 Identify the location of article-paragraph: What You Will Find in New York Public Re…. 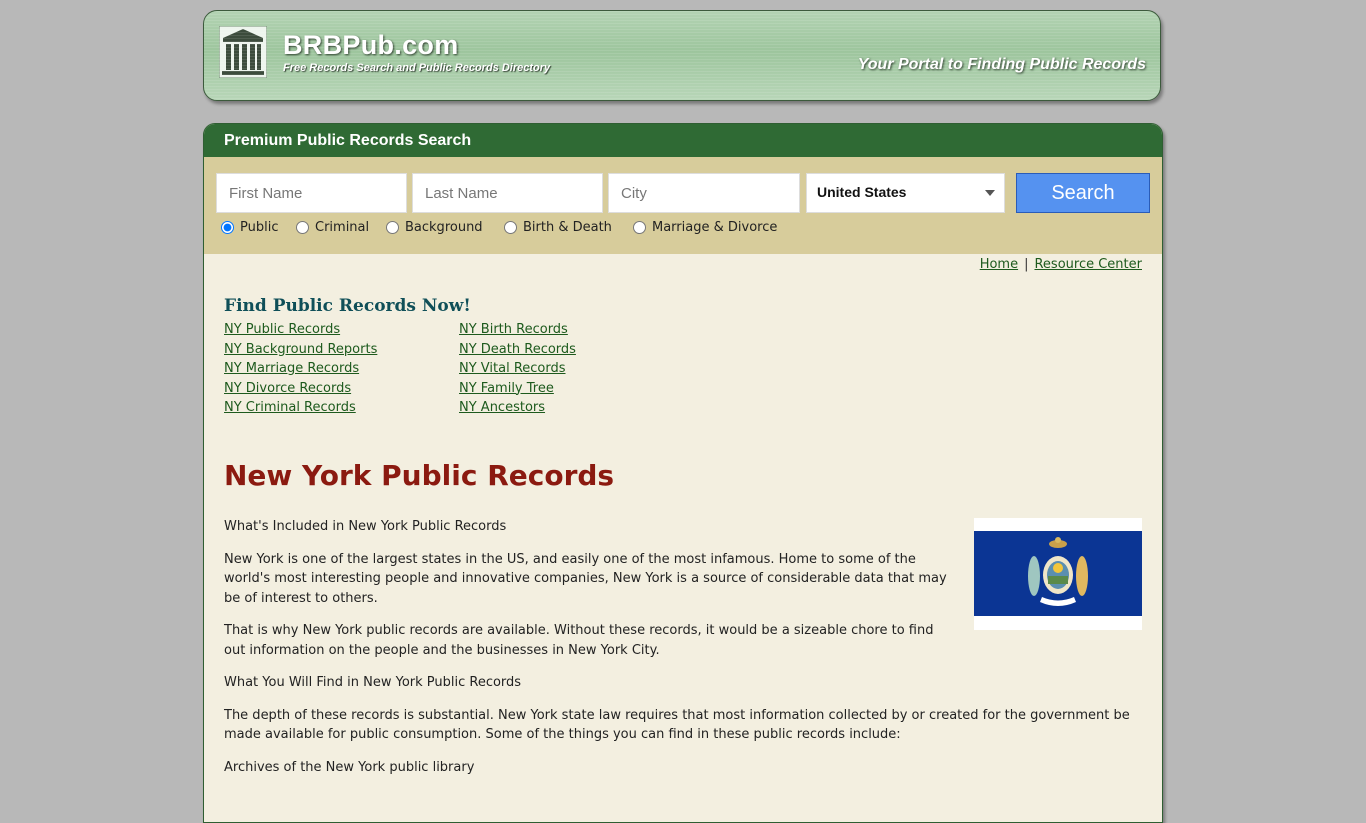
(373, 682).